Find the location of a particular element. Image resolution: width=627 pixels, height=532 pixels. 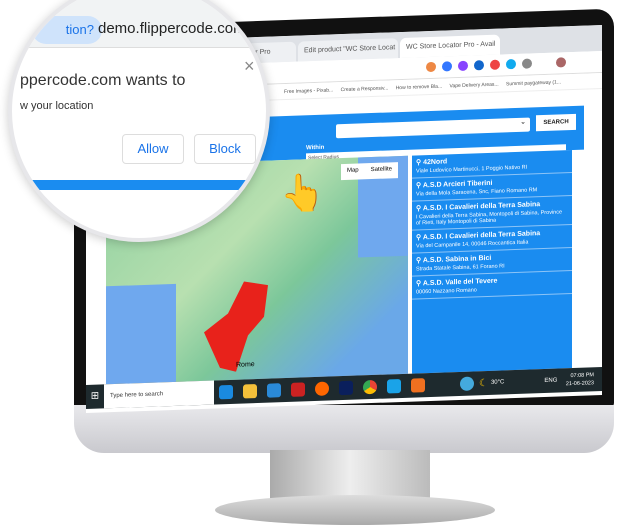

monitor-base is located at coordinates (355, 510).